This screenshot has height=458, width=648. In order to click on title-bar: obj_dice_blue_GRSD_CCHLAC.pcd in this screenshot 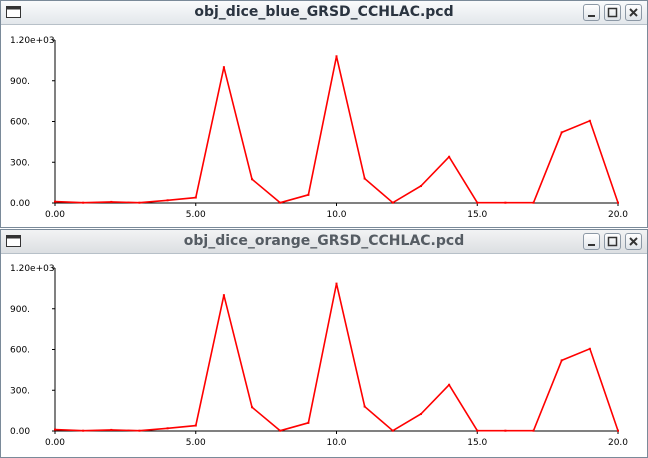, I will do `click(324, 13)`.